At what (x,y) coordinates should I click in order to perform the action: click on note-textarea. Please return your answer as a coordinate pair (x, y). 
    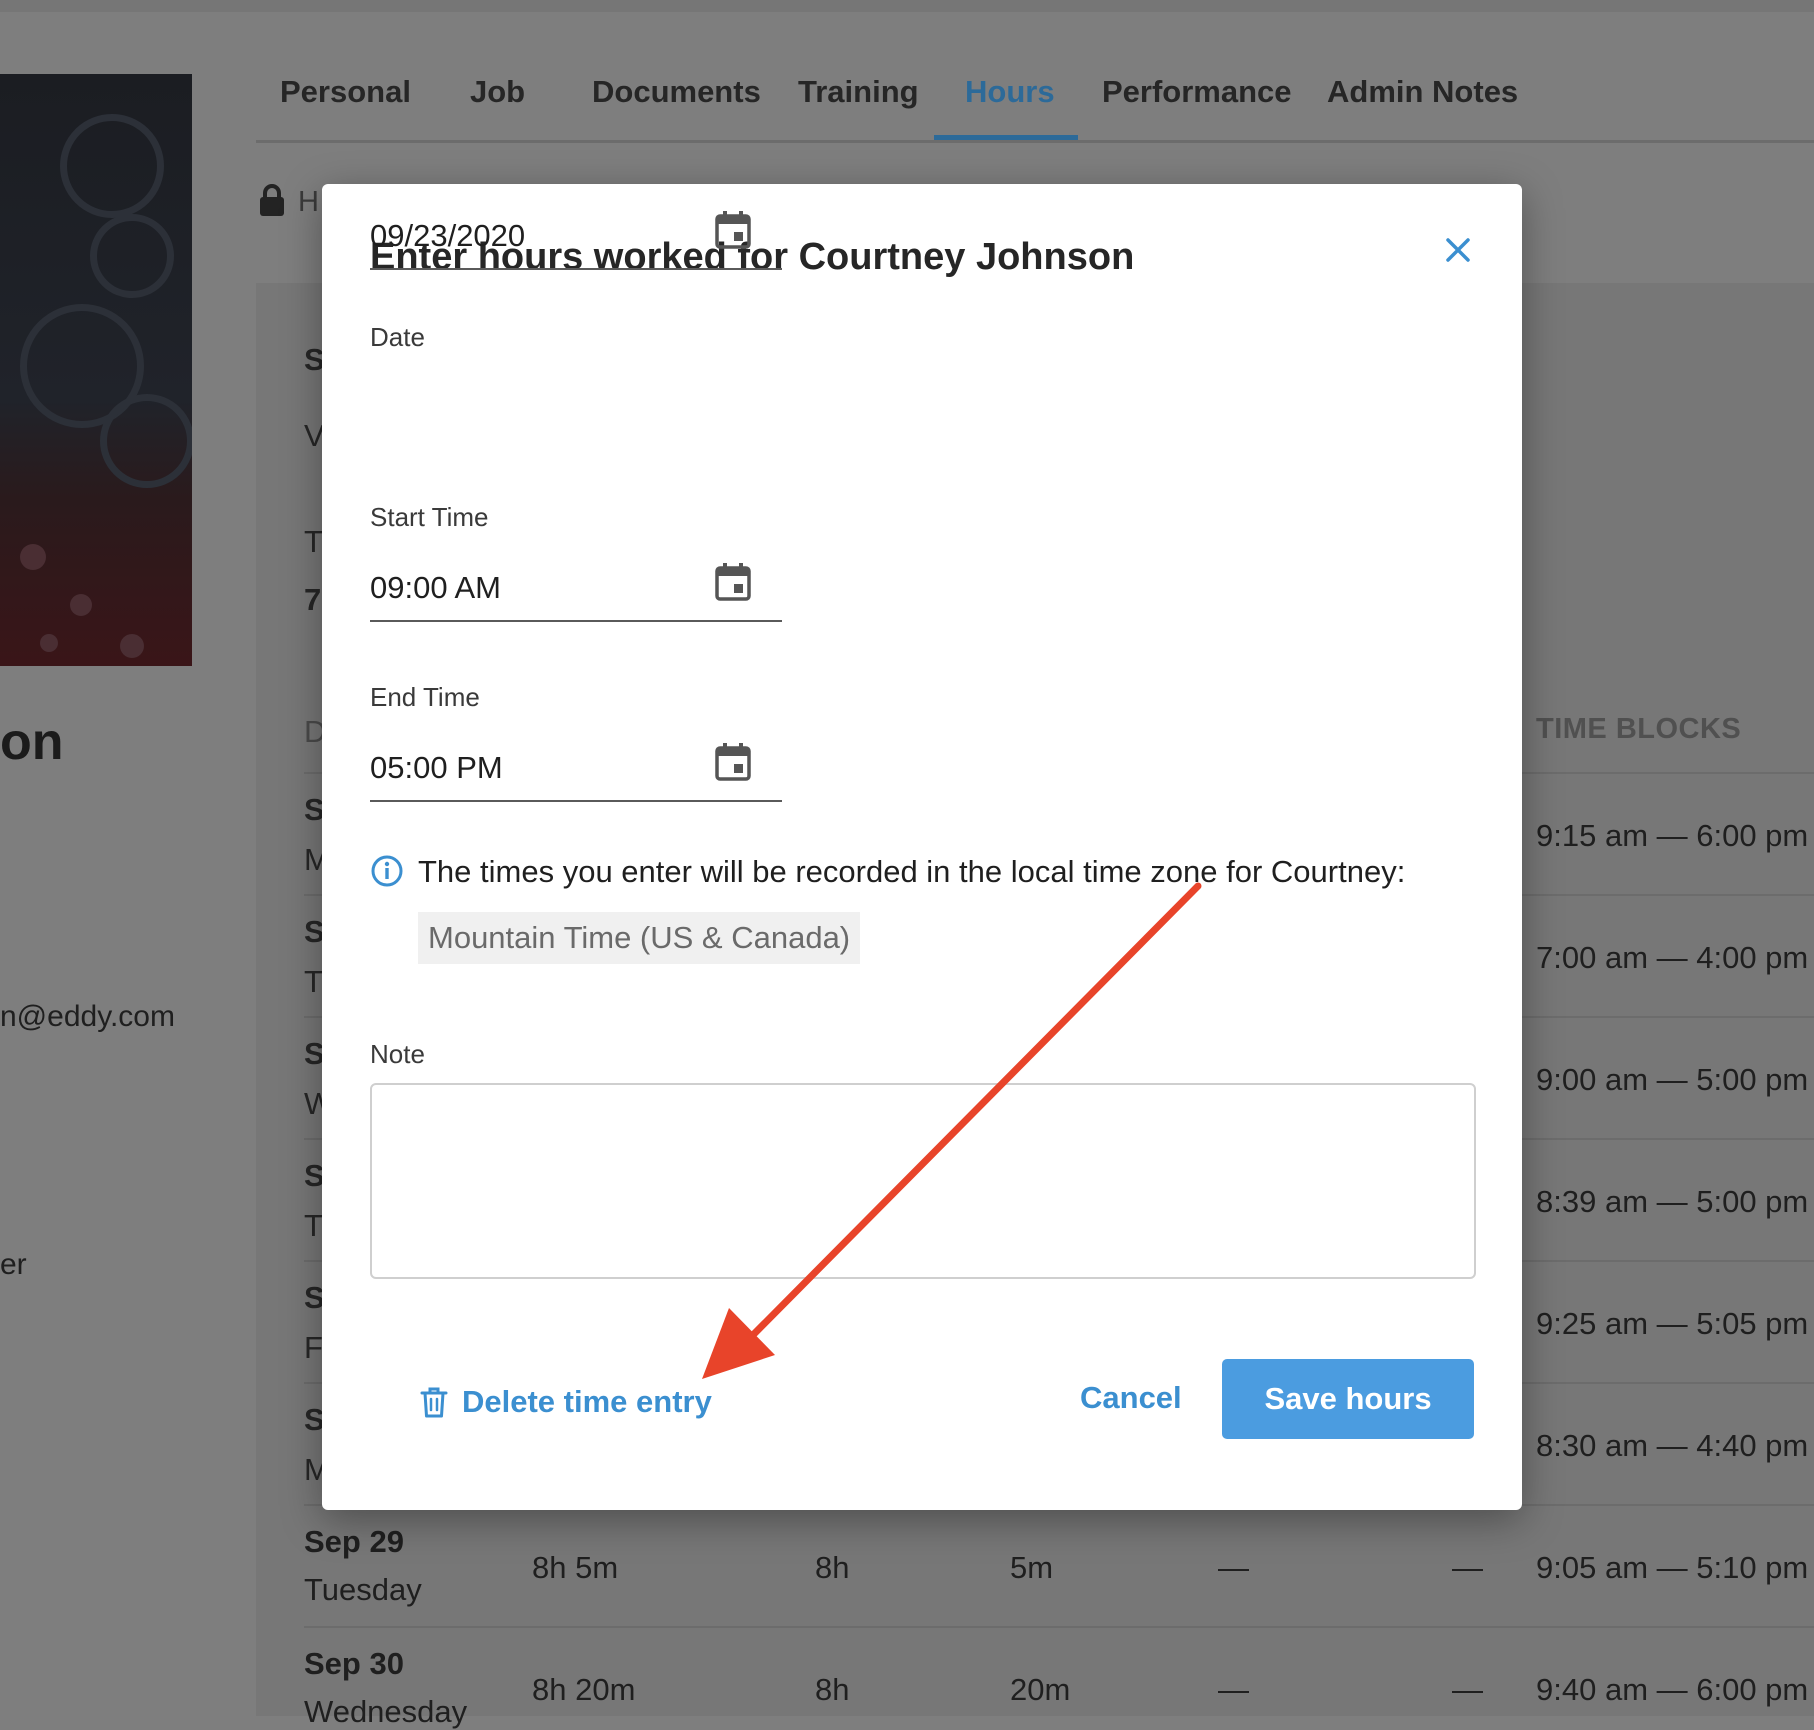
    Looking at the image, I should click on (923, 1181).